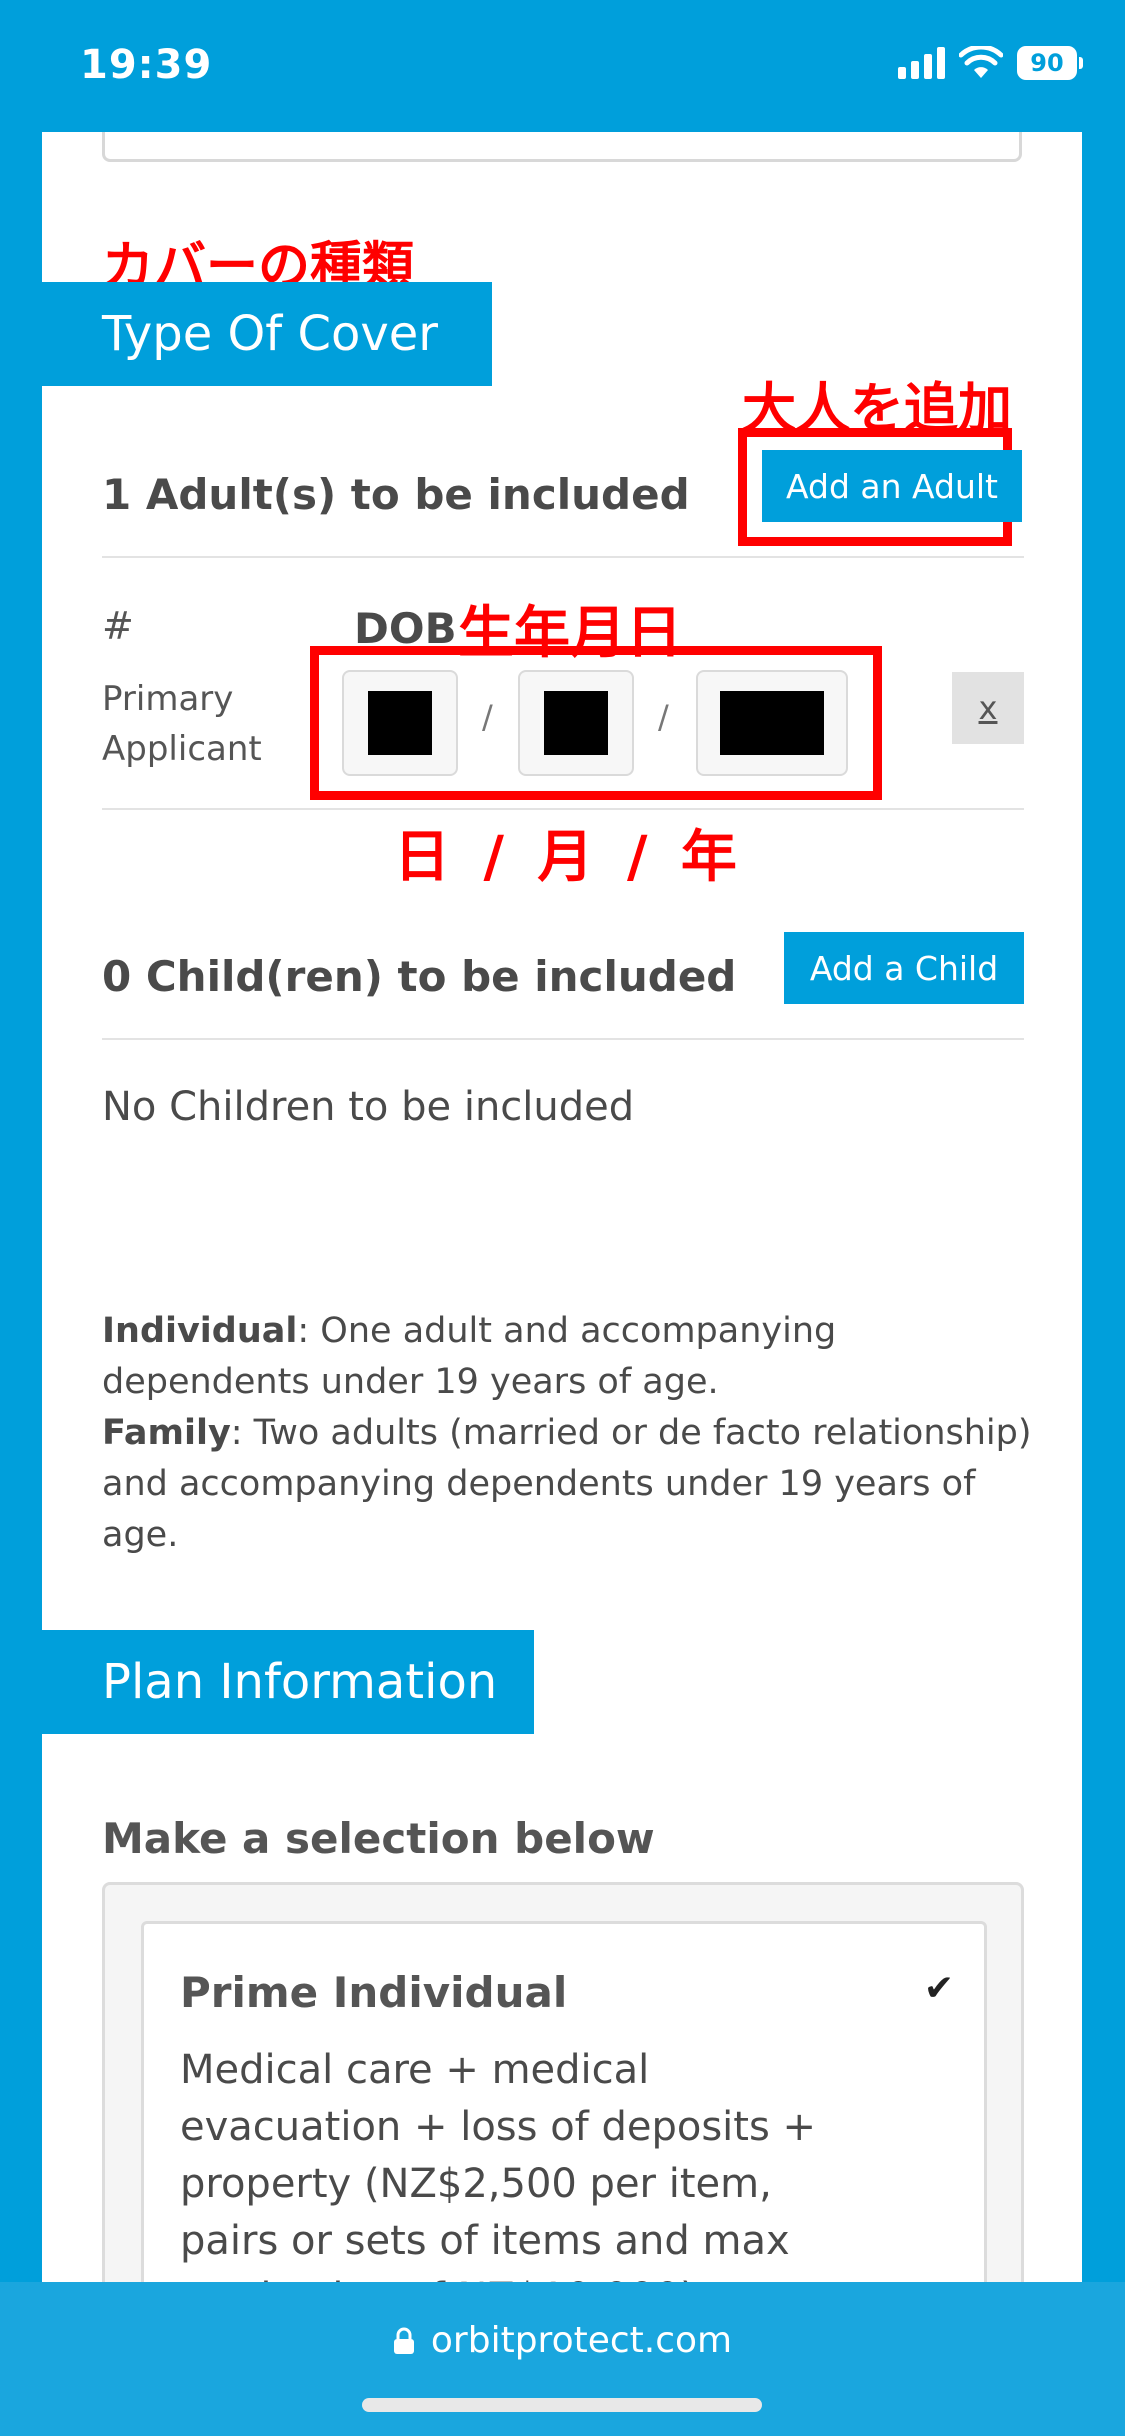 The height and width of the screenshot is (2436, 1125). What do you see at coordinates (981, 62) in the screenshot?
I see `wifi-icon` at bounding box center [981, 62].